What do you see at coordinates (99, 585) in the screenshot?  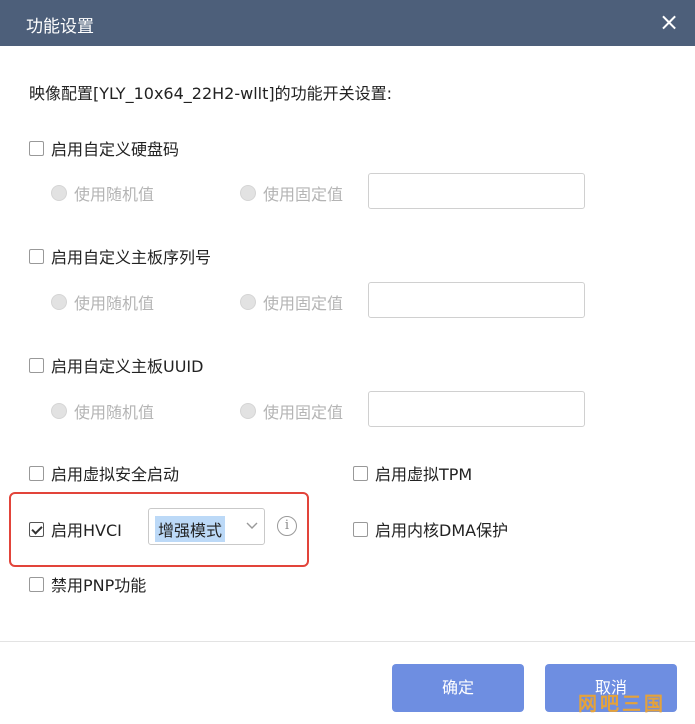 I see `disable-pnp-label: 禁用PNP功能` at bounding box center [99, 585].